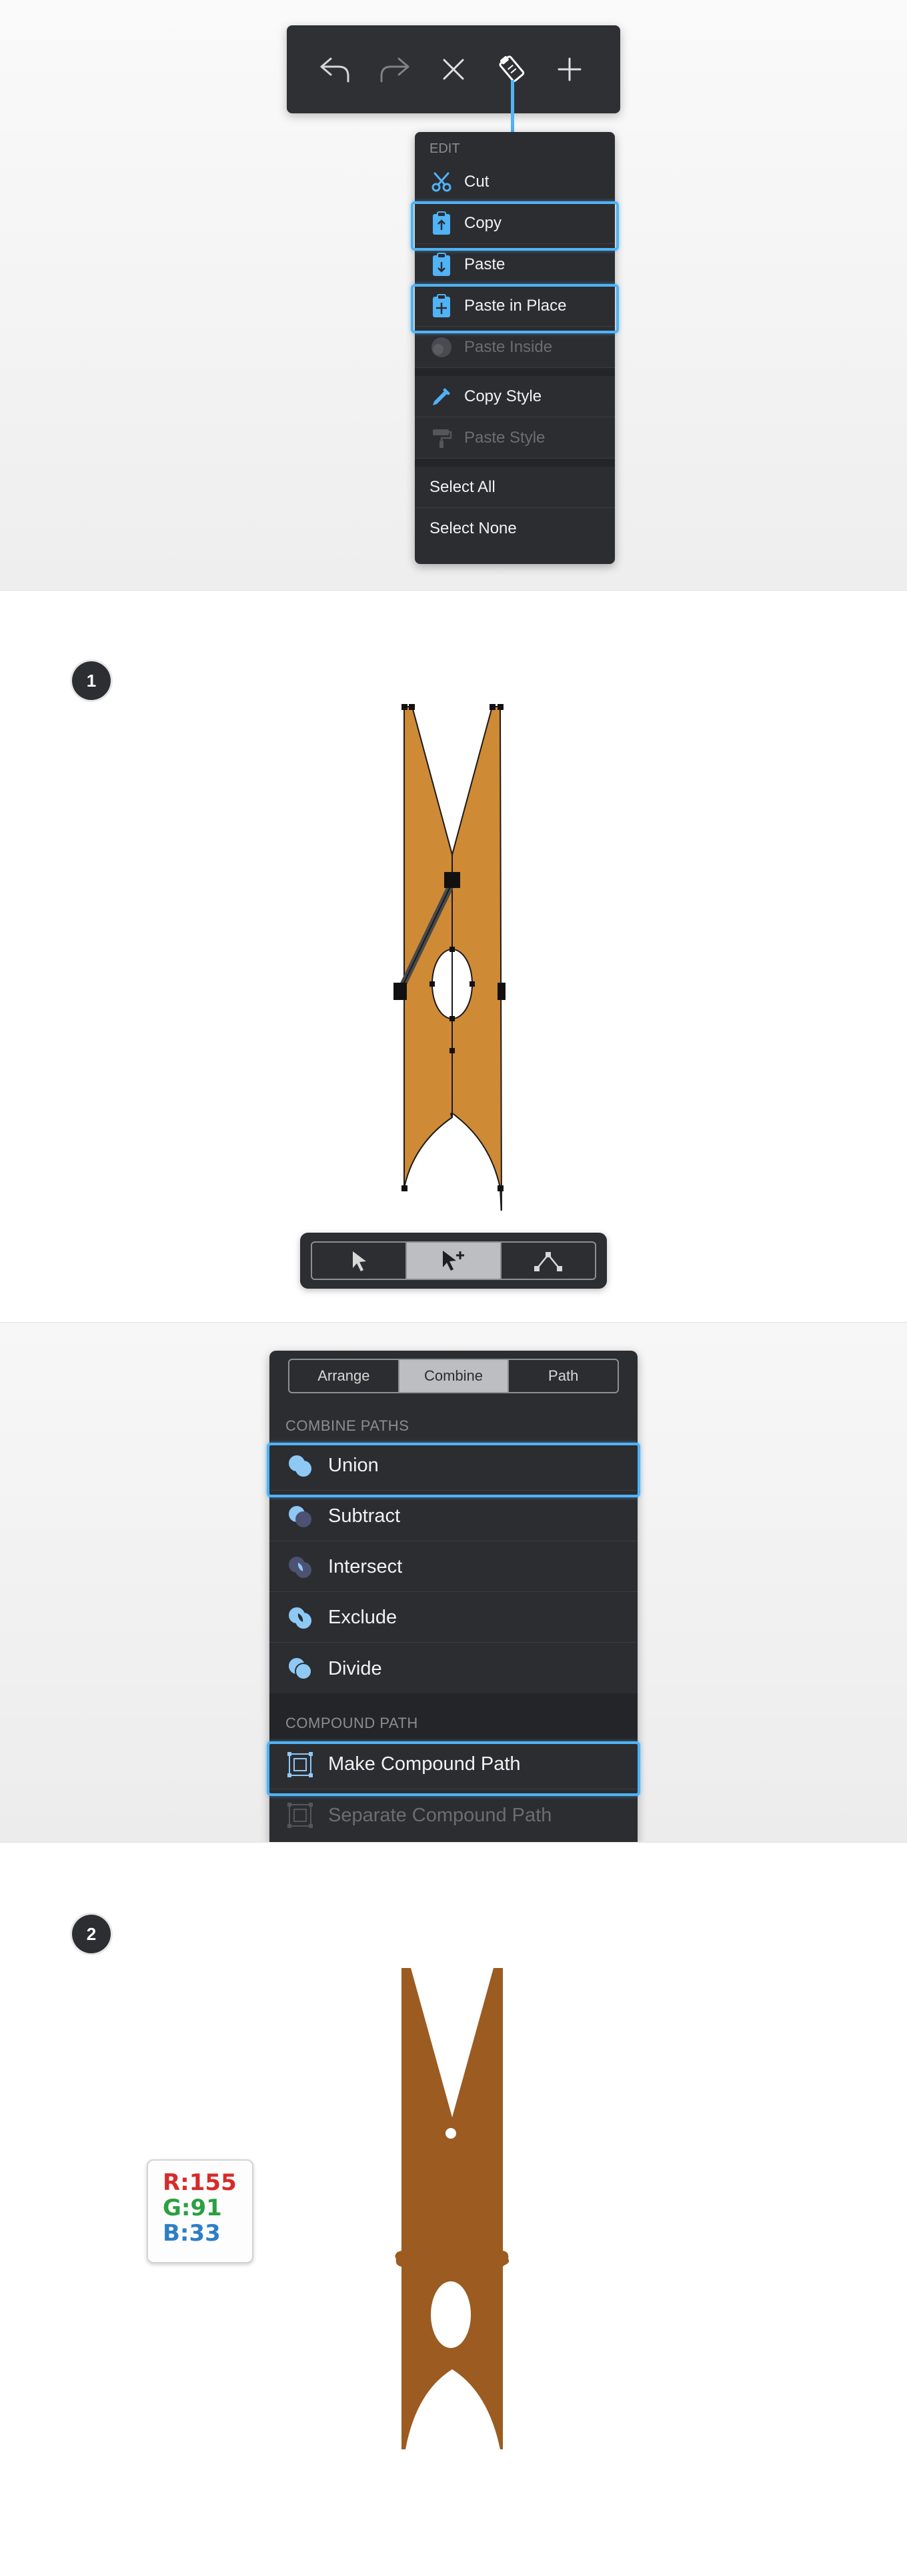 Image resolution: width=907 pixels, height=2576 pixels. I want to click on clothespin-merged-shape, so click(452, 2208).